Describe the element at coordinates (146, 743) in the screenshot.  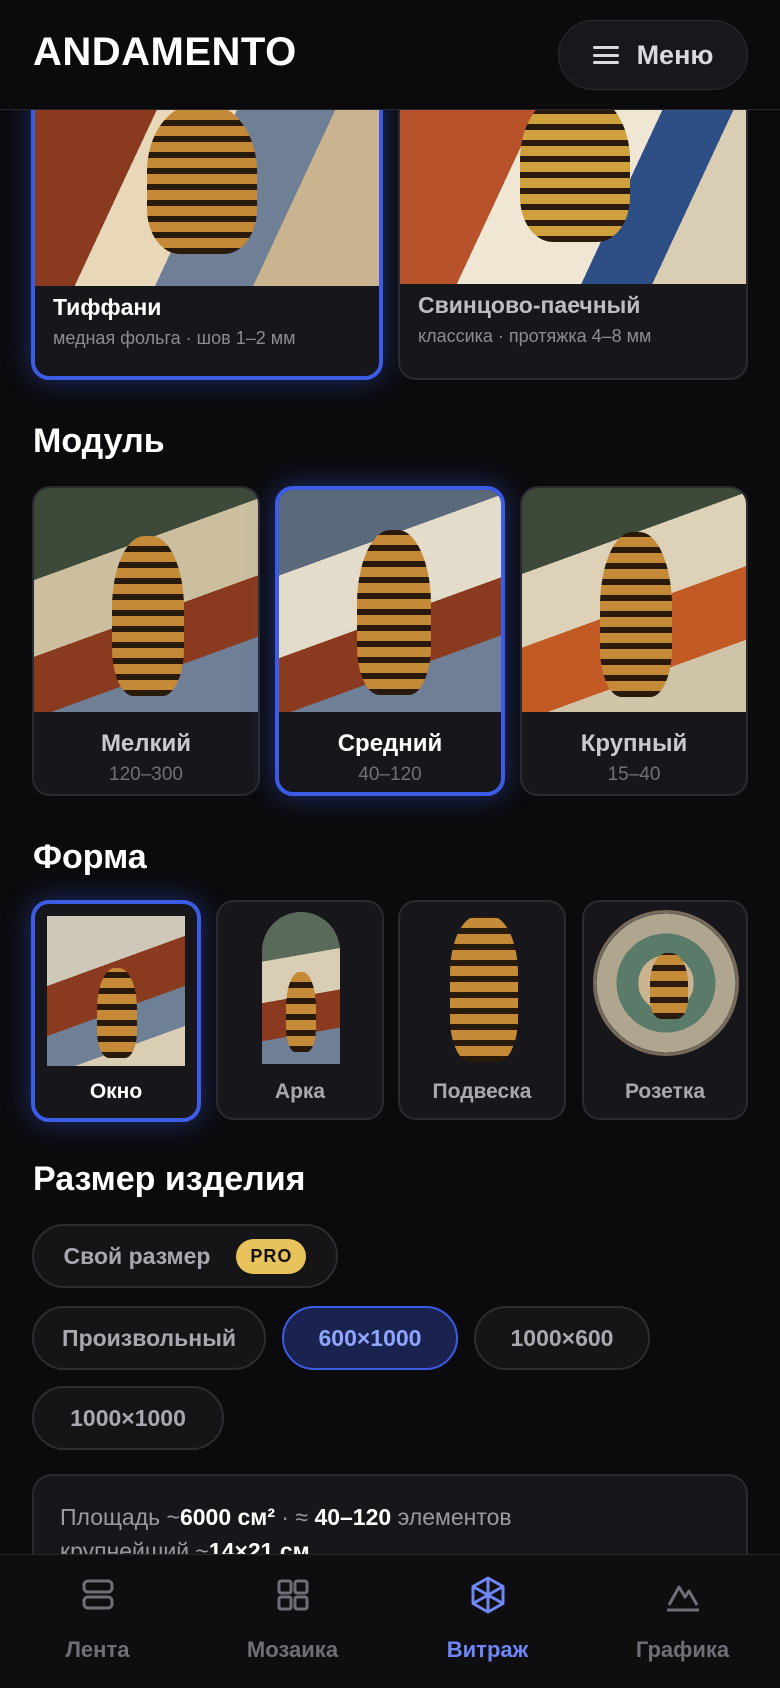
I see `module-name: Мелкий` at that location.